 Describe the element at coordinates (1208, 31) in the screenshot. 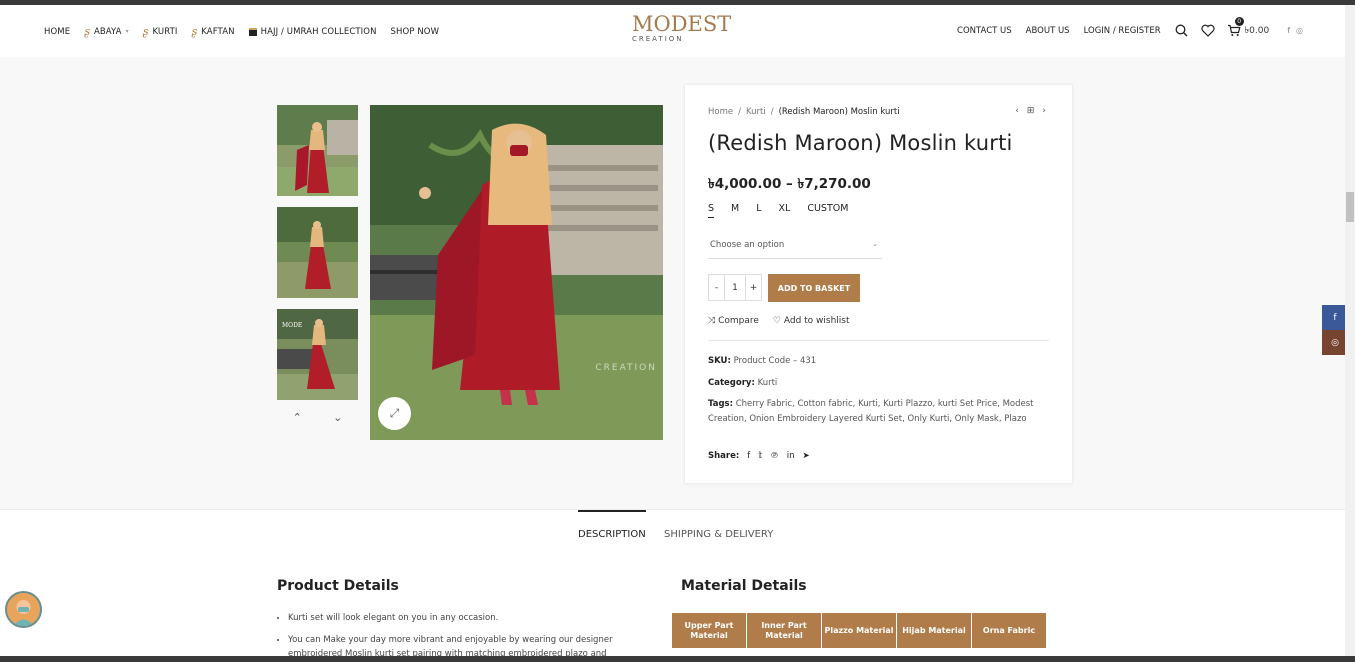

I see `heart-icon` at that location.